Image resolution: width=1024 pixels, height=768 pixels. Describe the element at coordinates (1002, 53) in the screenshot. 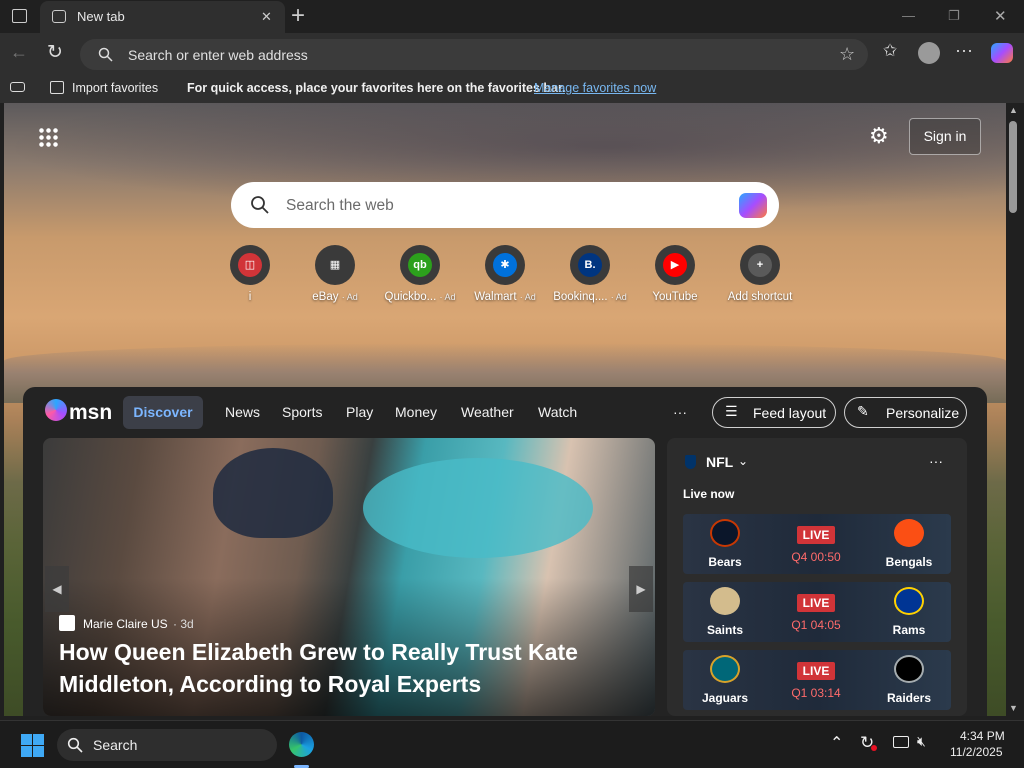

I see `copilot-icon` at that location.